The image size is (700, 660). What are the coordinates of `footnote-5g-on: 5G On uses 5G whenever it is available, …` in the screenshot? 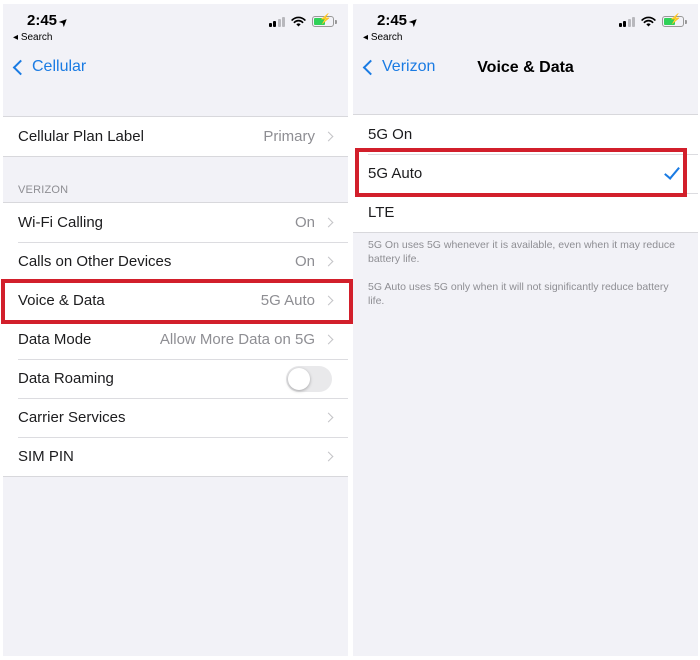 It's located at (521, 252).